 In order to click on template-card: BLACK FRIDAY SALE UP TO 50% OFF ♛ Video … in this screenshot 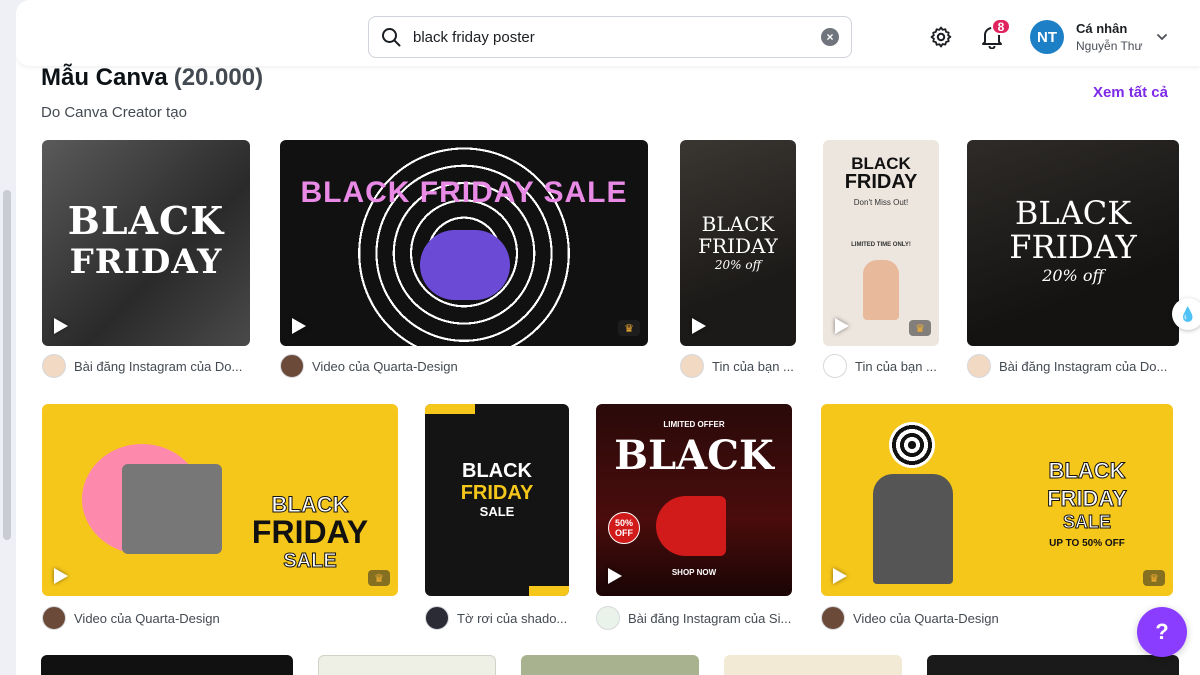, I will do `click(997, 518)`.